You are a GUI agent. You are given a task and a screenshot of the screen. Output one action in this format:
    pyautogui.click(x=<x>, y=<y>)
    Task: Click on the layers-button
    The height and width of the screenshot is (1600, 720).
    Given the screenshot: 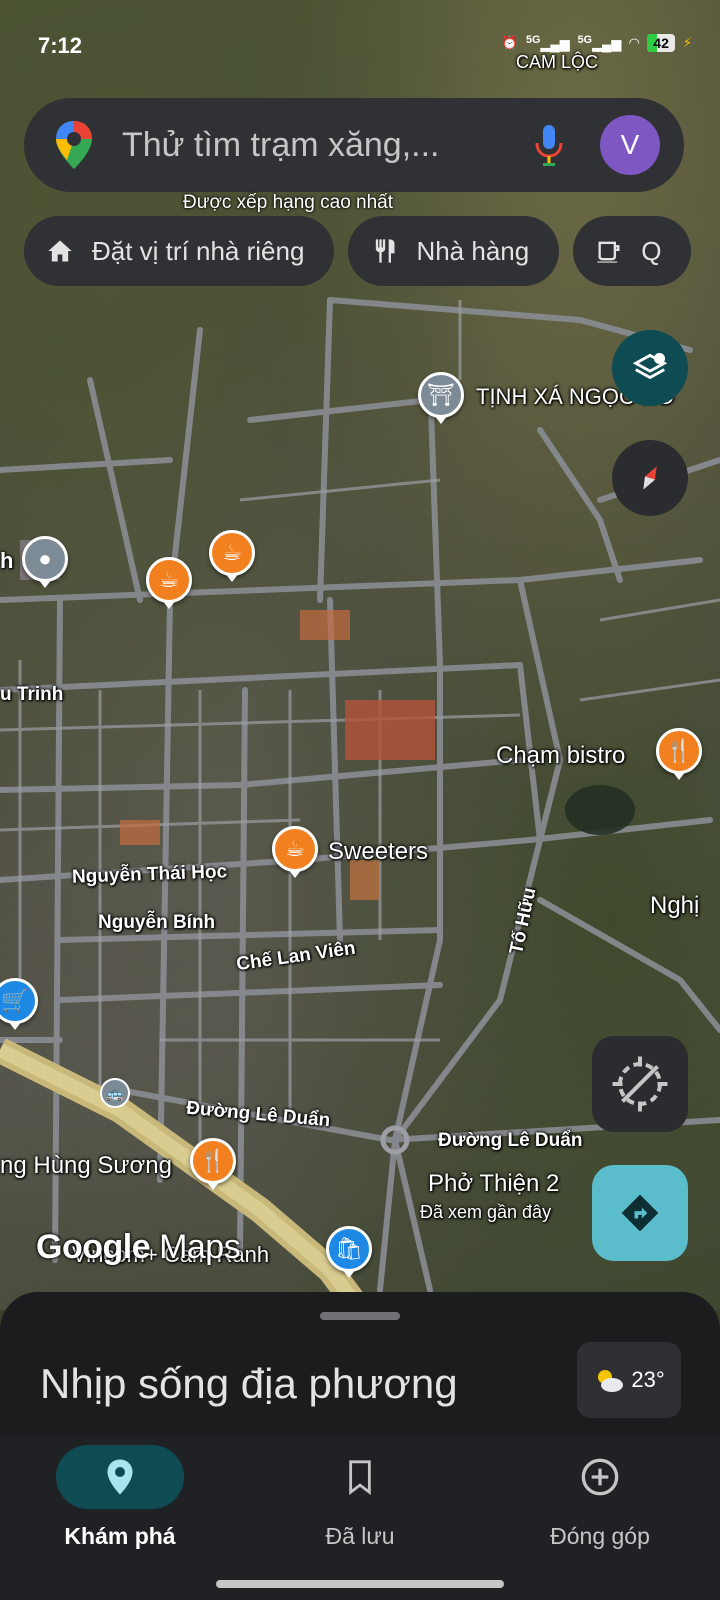 What is the action you would take?
    pyautogui.click(x=650, y=368)
    